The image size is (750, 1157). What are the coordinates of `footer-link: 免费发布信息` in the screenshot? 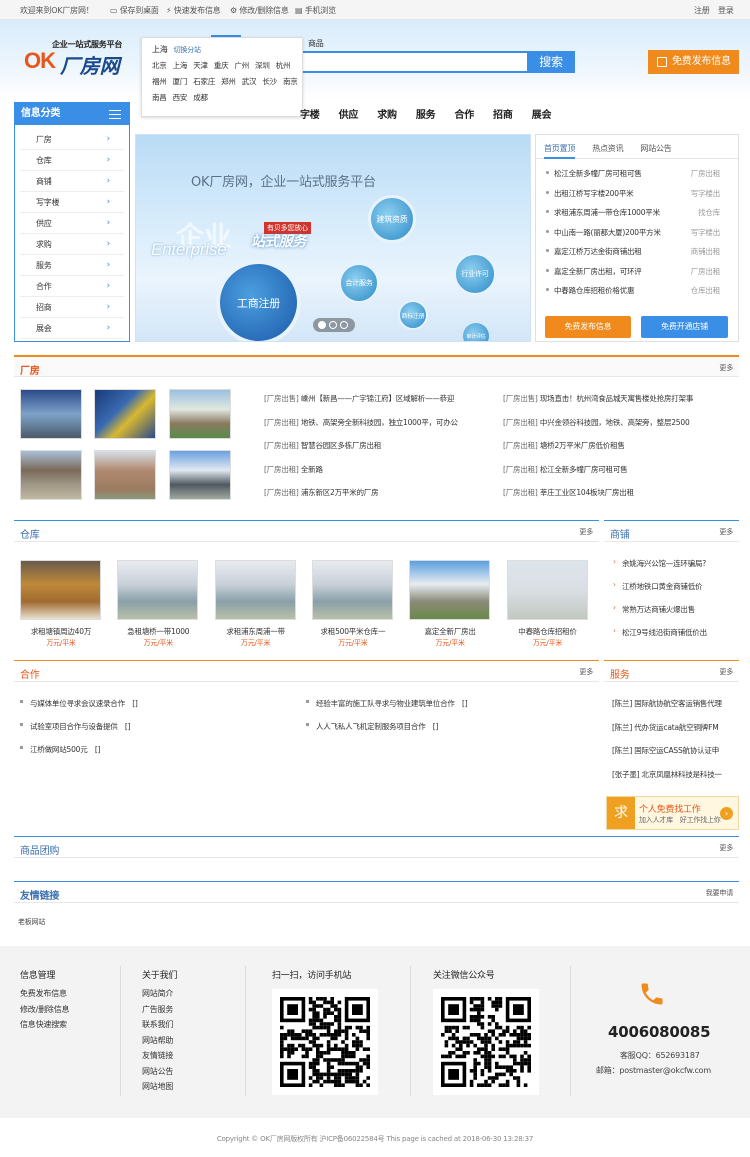 It's located at (44, 996).